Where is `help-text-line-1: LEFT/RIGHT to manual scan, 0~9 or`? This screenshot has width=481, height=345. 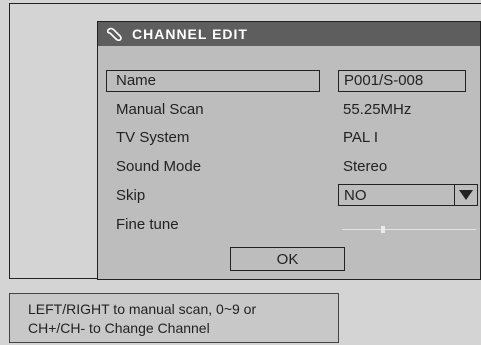
help-text-line-1: LEFT/RIGHT to manual scan, 0~9 or is located at coordinates (142, 309).